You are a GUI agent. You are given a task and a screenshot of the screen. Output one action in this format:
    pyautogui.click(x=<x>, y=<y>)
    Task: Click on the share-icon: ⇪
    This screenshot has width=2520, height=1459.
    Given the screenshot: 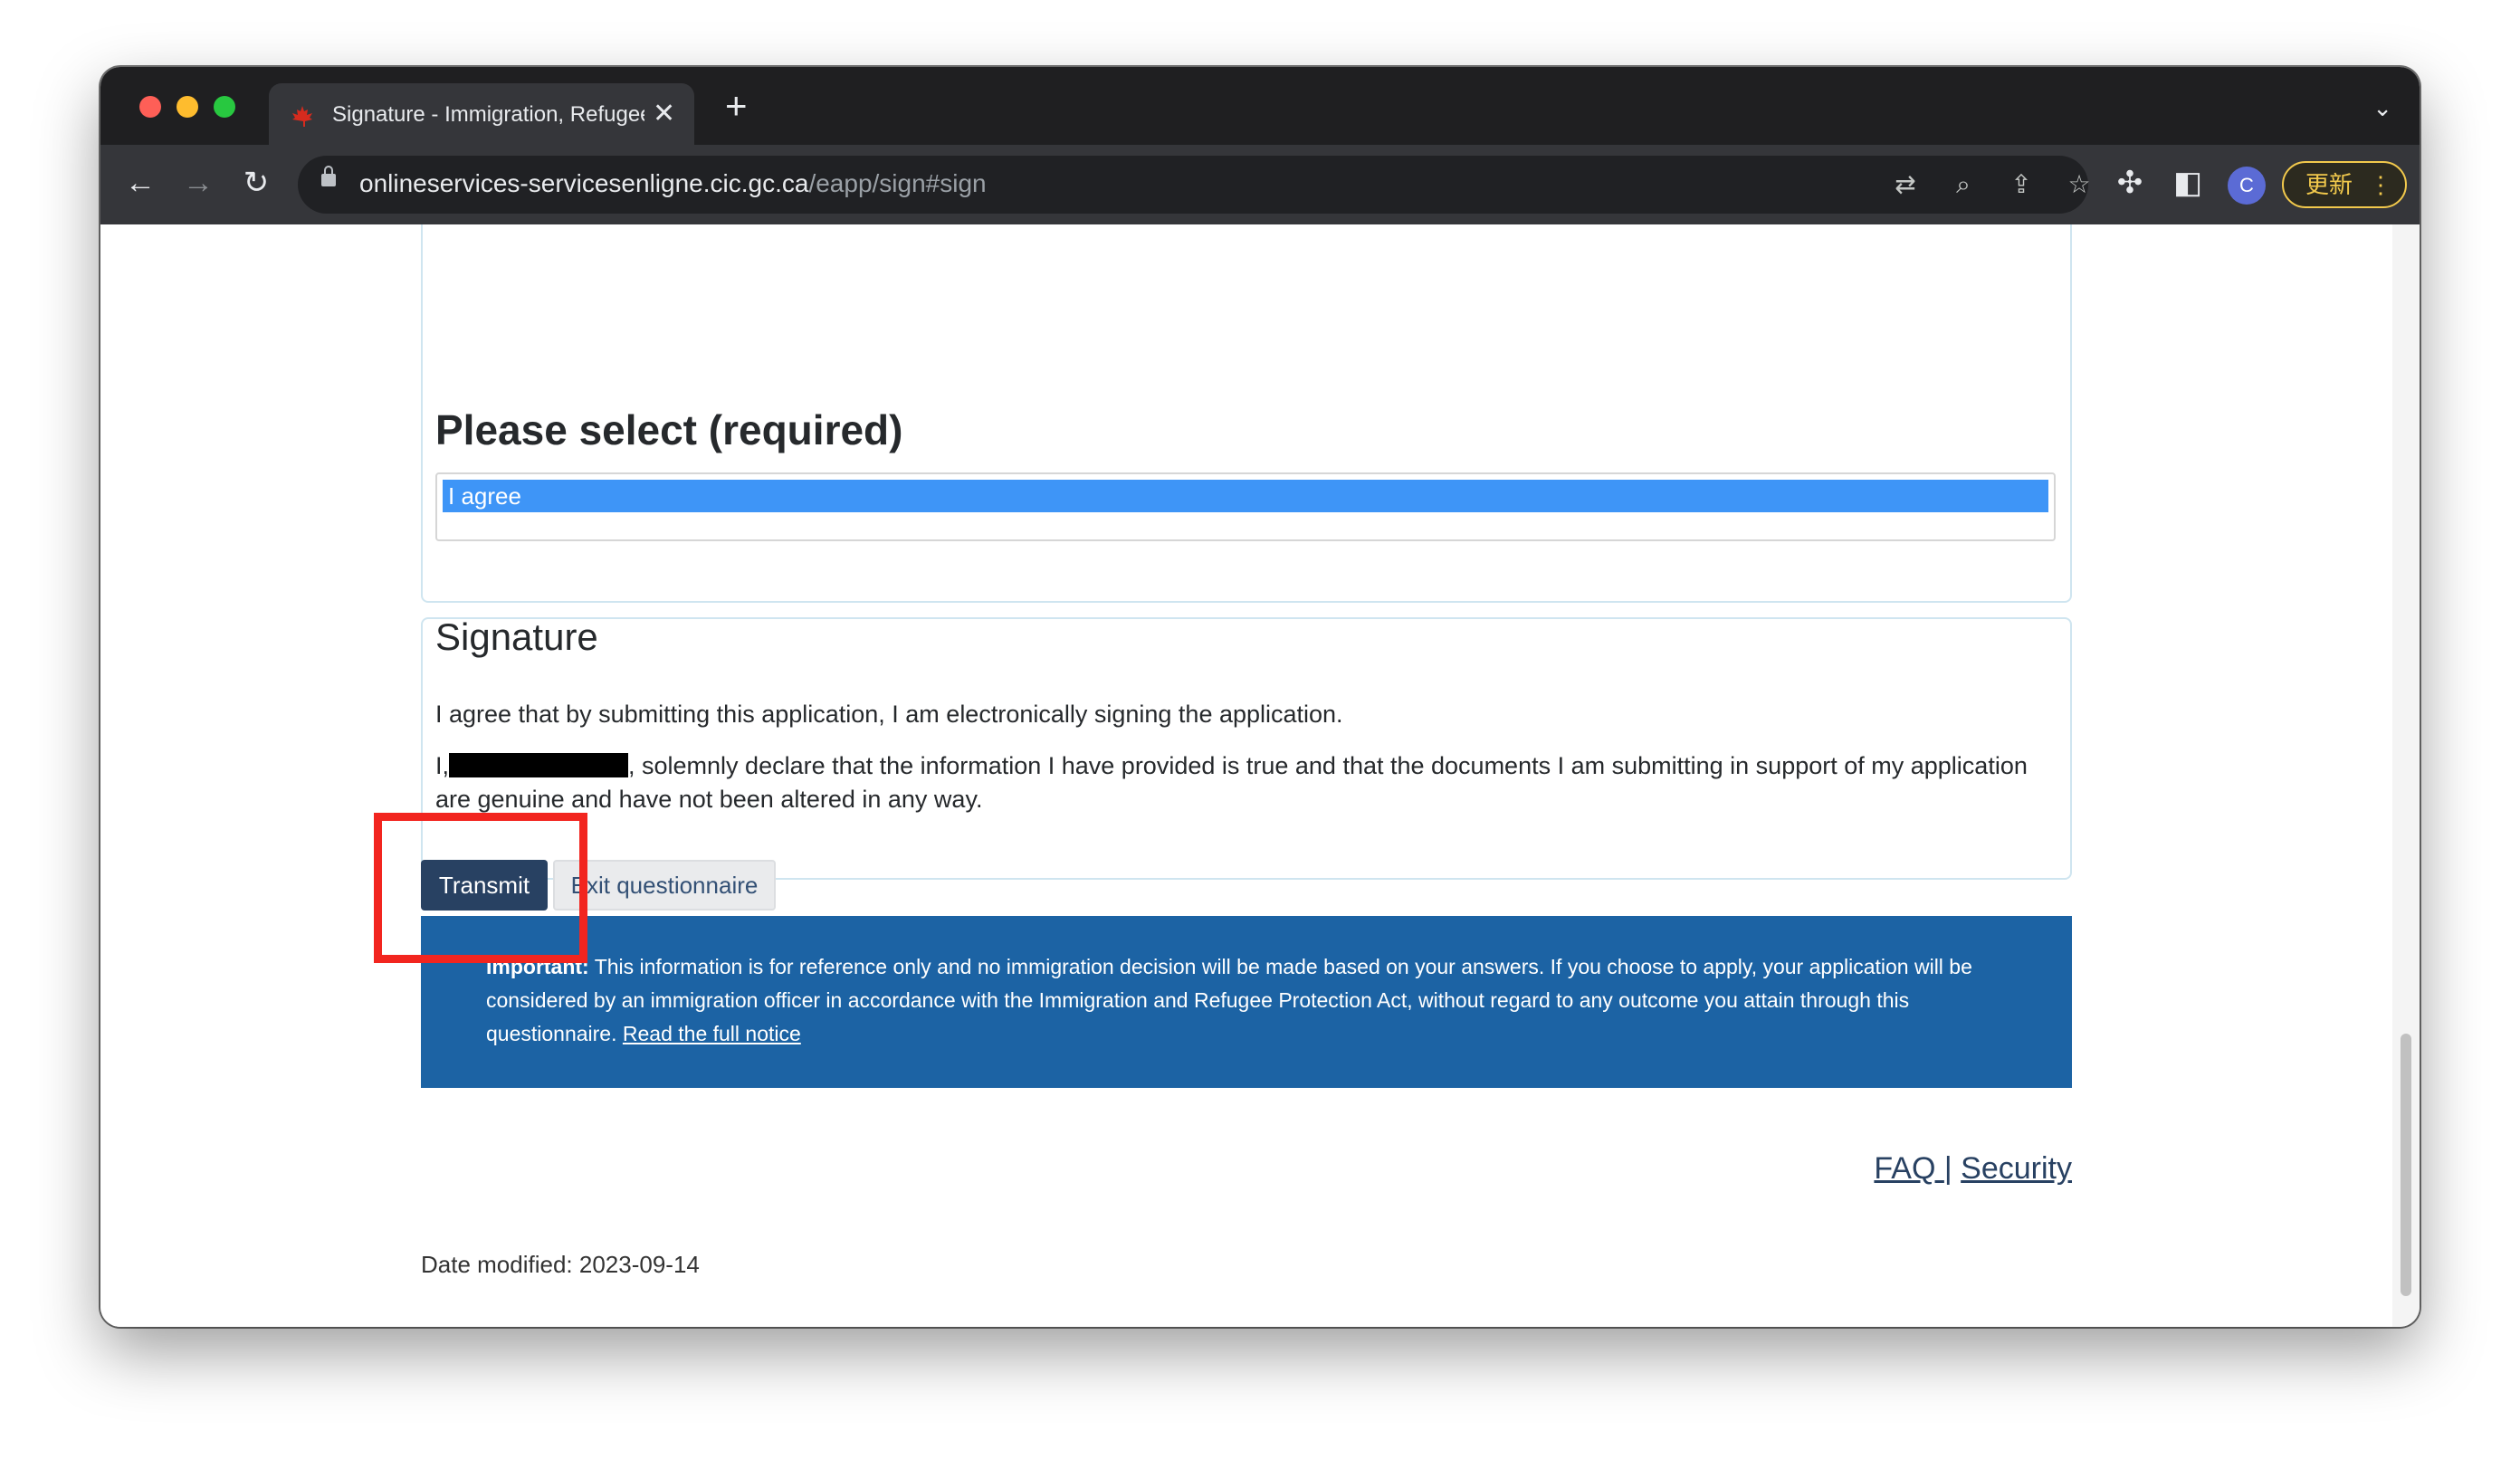 What is the action you would take?
    pyautogui.click(x=2021, y=185)
    